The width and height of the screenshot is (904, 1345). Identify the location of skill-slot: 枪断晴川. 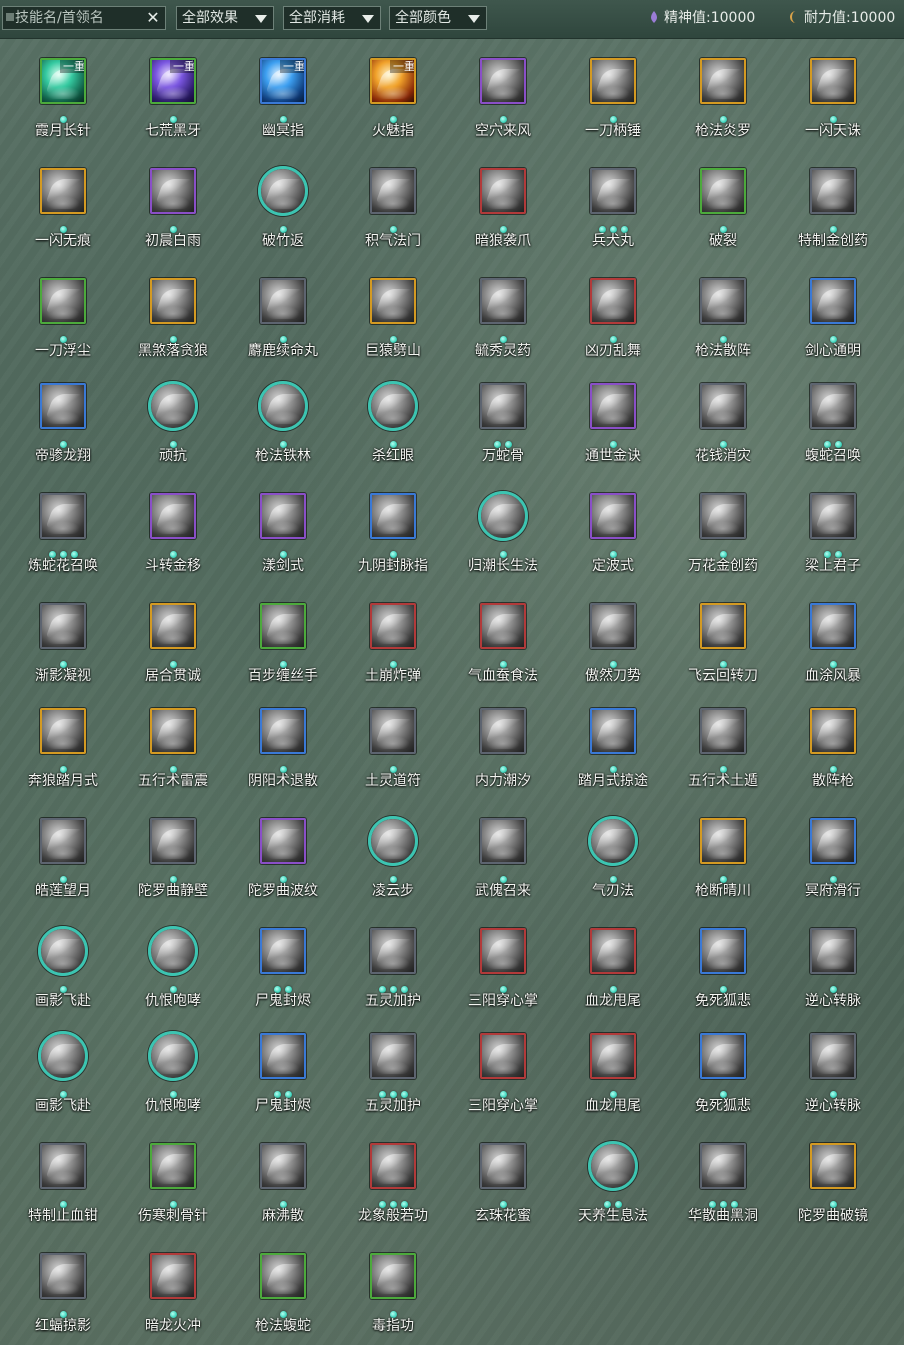
(723, 863).